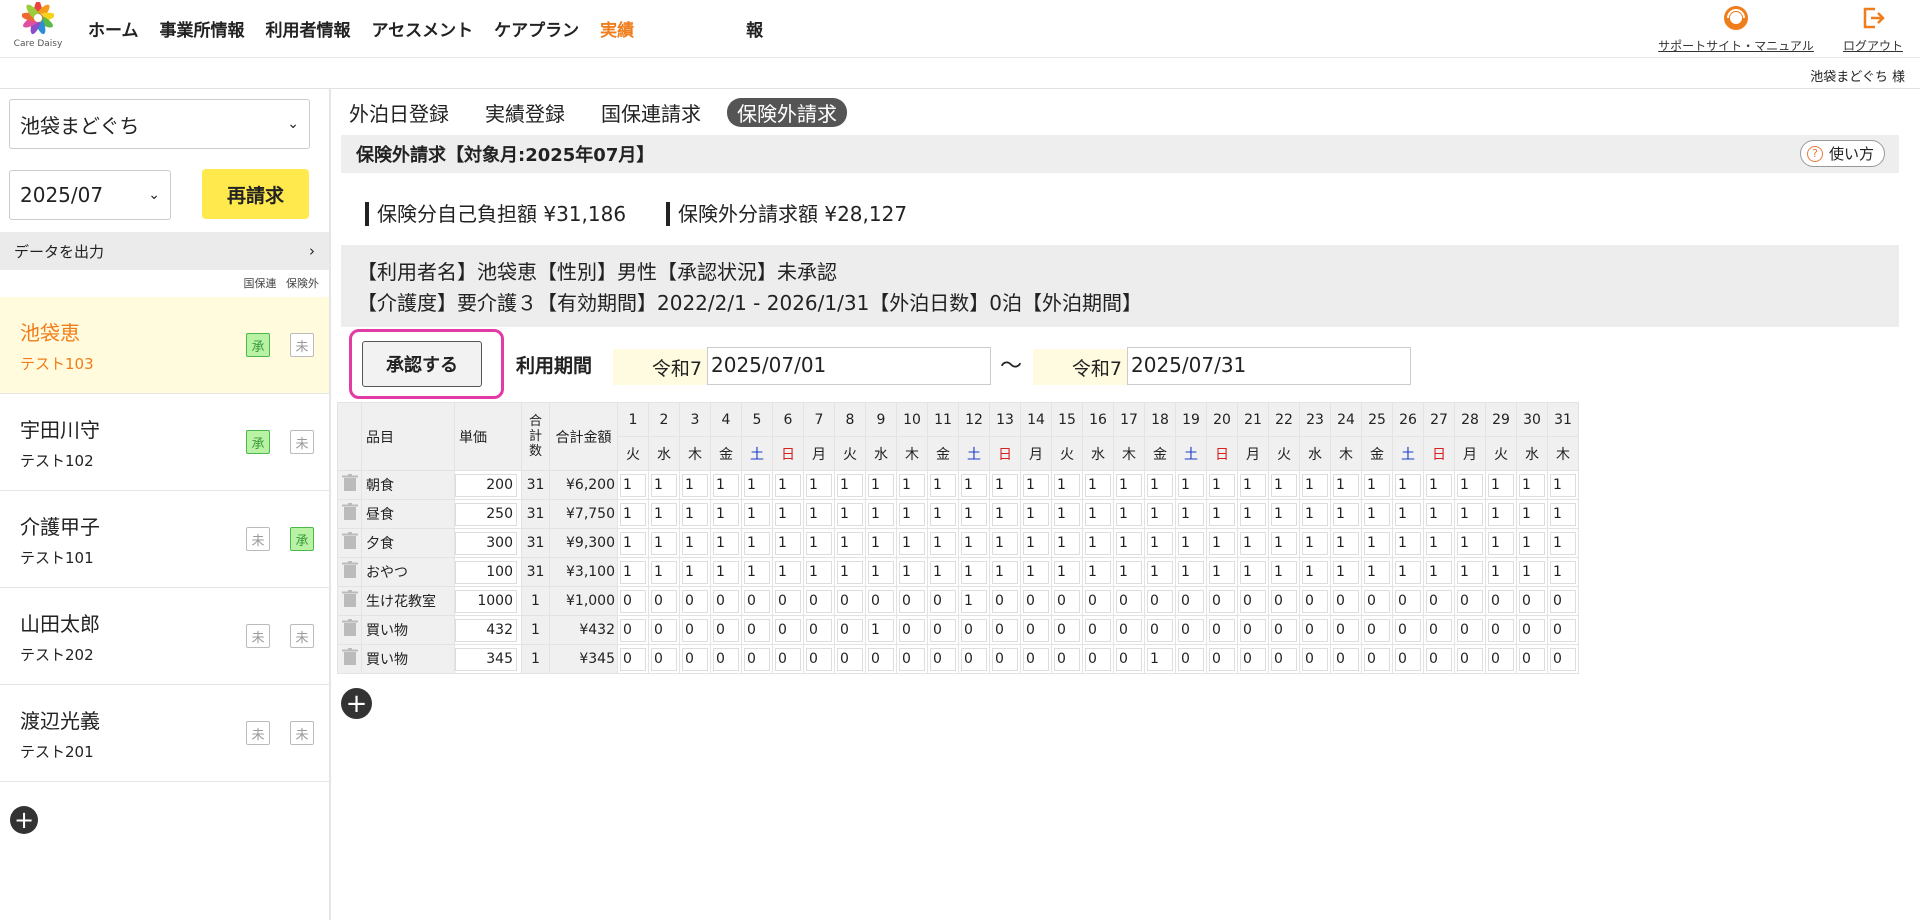 The height and width of the screenshot is (920, 1920). I want to click on user-list-item: 宇田川守 テスト102 承未, so click(164, 442).